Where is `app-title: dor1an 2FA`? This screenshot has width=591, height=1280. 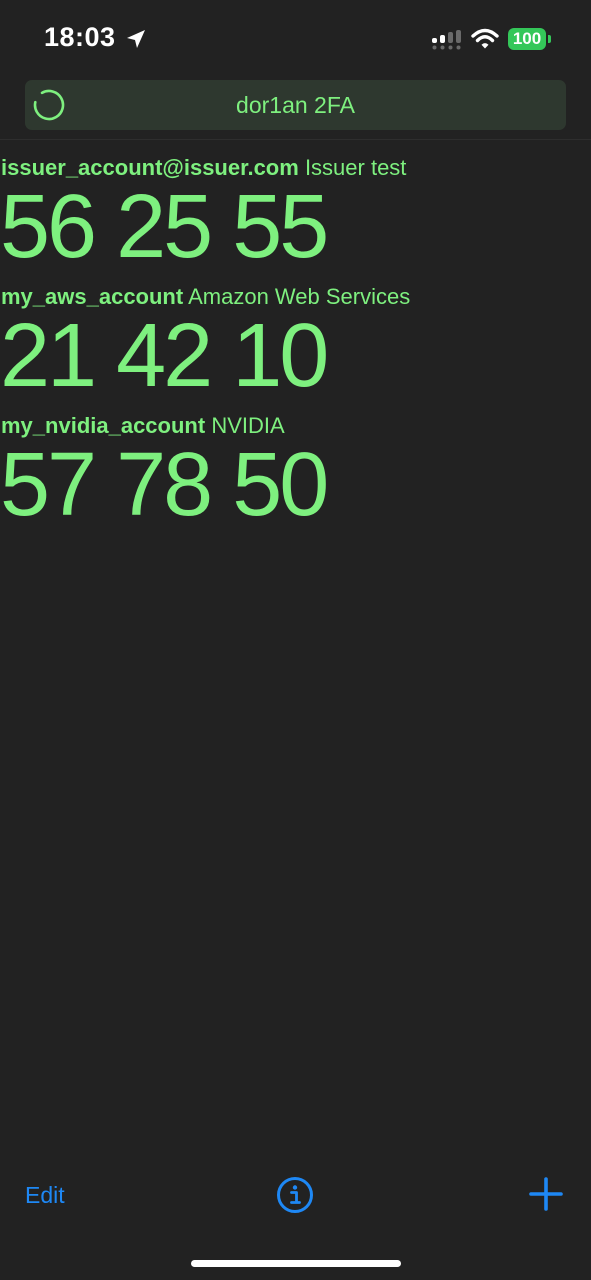
app-title: dor1an 2FA is located at coordinates (295, 105).